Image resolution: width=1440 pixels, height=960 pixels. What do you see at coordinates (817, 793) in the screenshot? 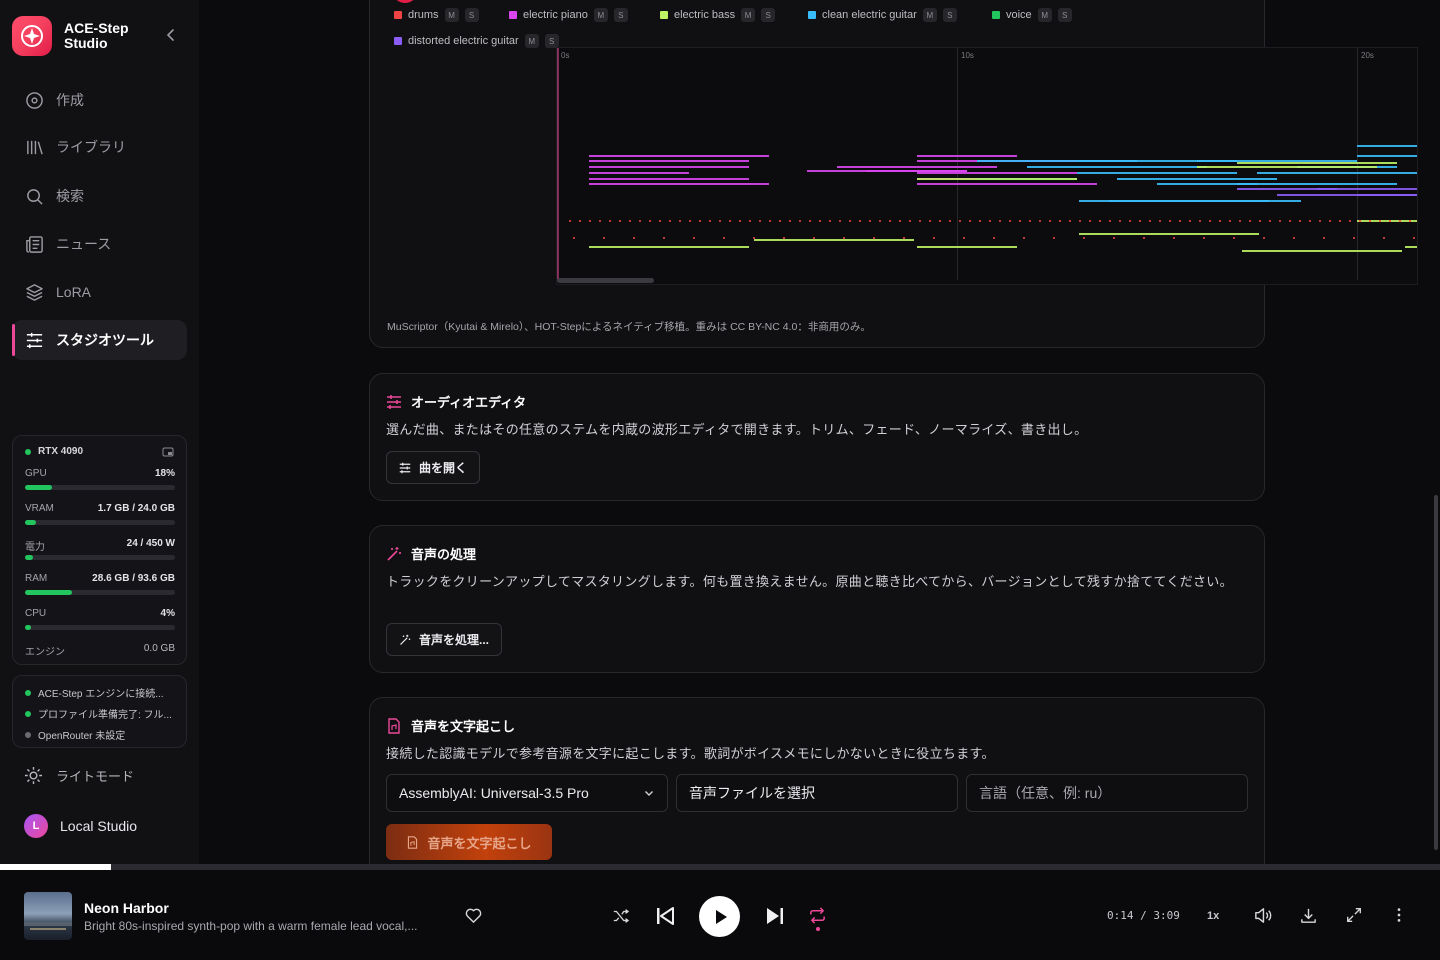
I see `audio-file-picker: 音声ファイルを選択` at bounding box center [817, 793].